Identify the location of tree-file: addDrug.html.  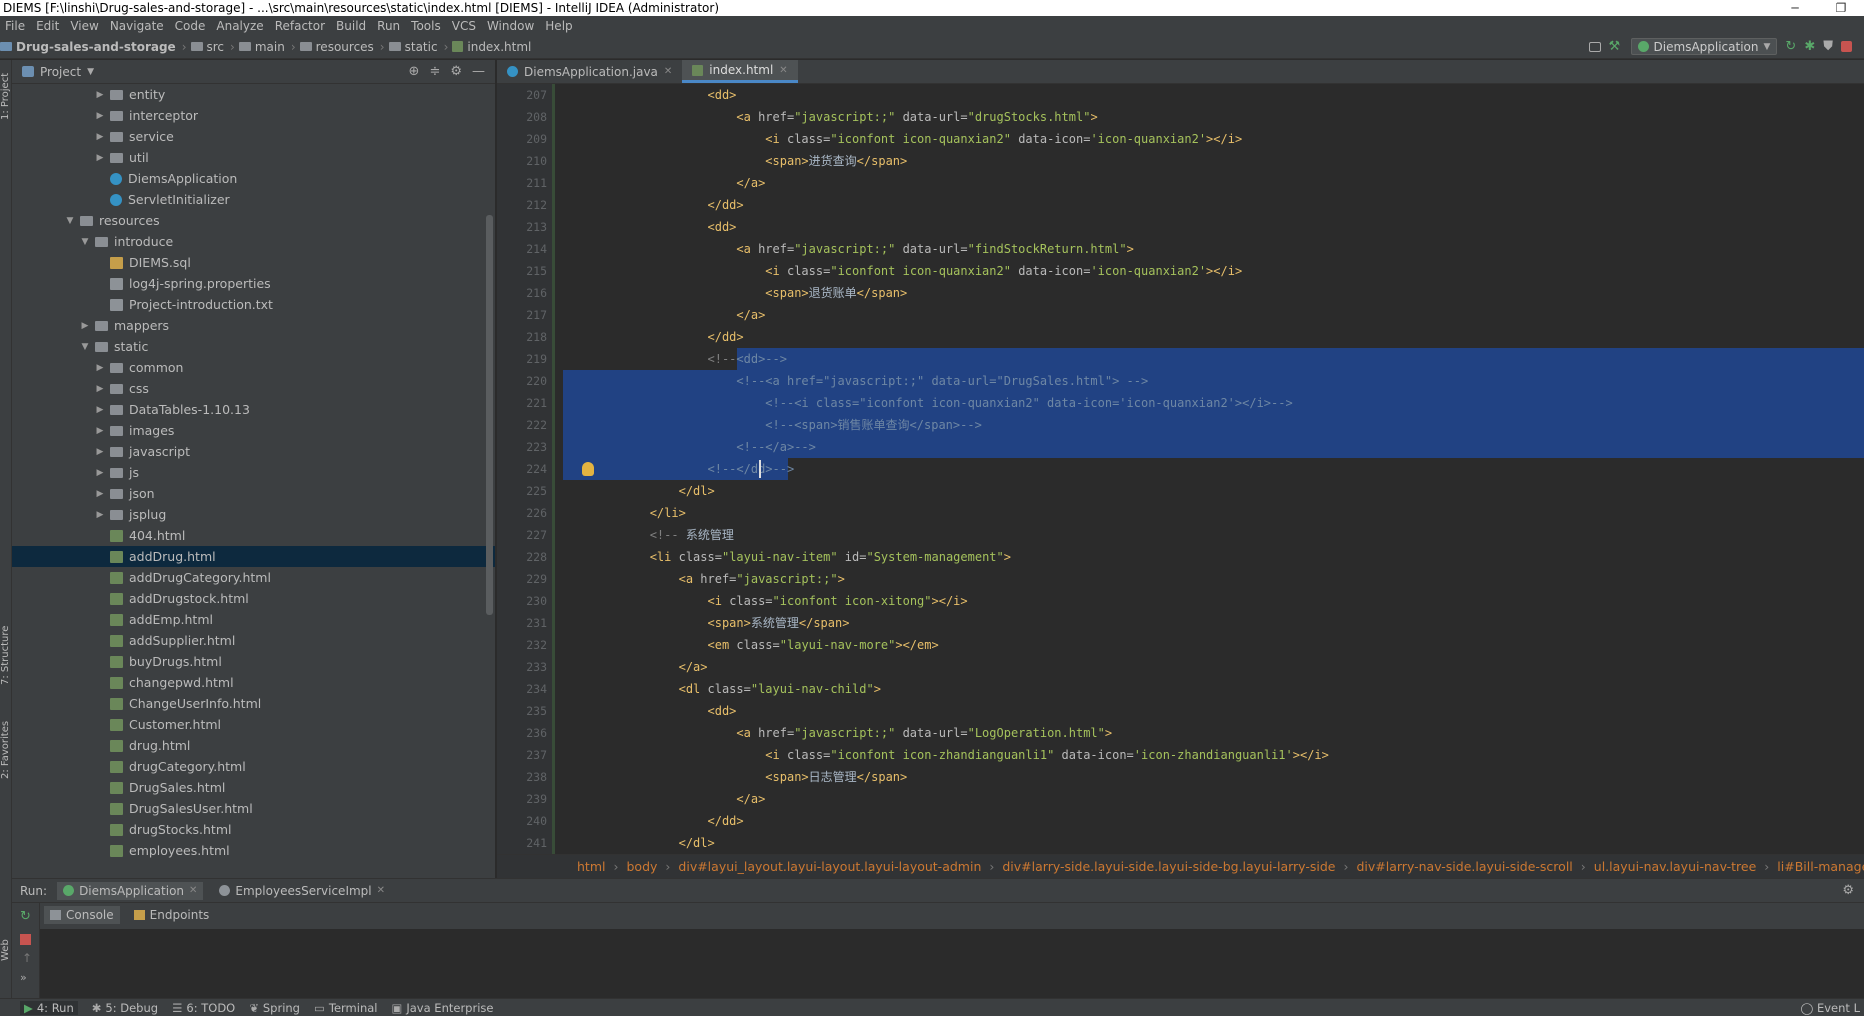
(253, 556).